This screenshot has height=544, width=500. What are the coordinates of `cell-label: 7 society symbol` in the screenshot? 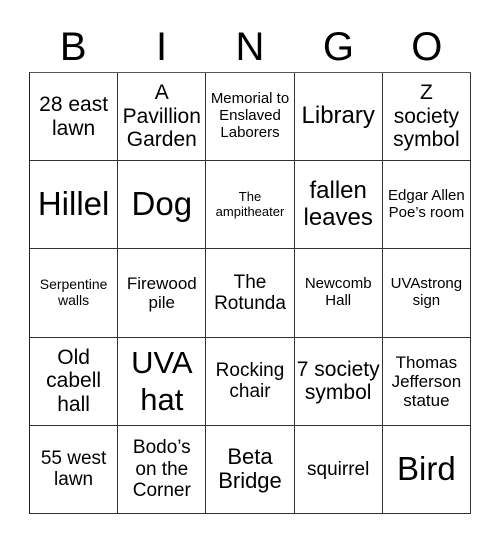 It's located at (338, 381).